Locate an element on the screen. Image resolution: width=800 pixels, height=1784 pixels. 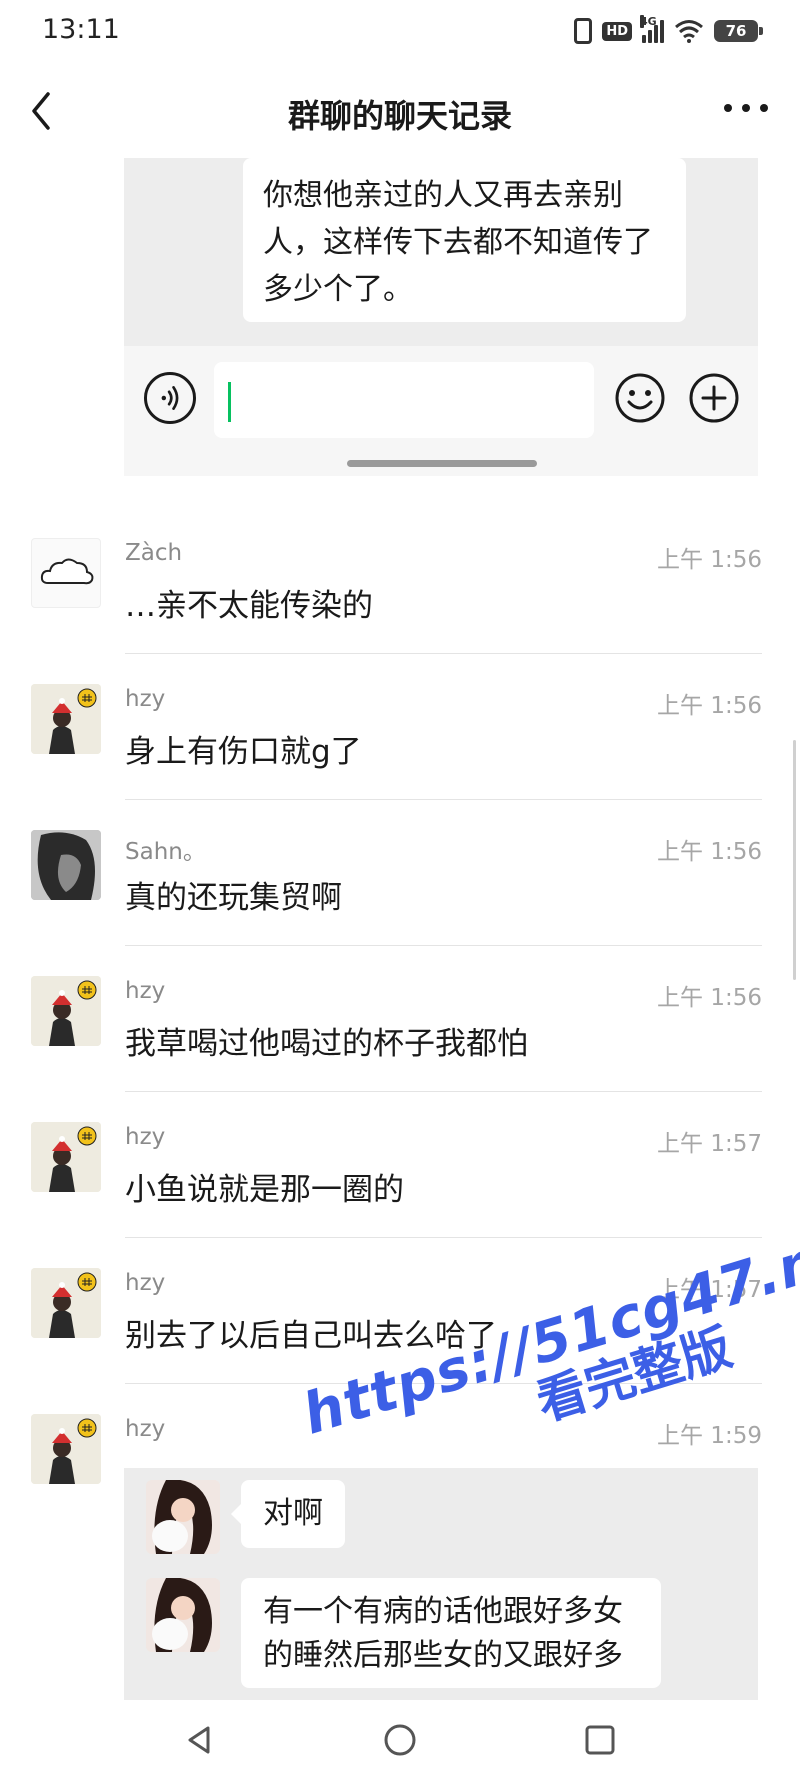
sender-name: Zàch is located at coordinates (154, 553).